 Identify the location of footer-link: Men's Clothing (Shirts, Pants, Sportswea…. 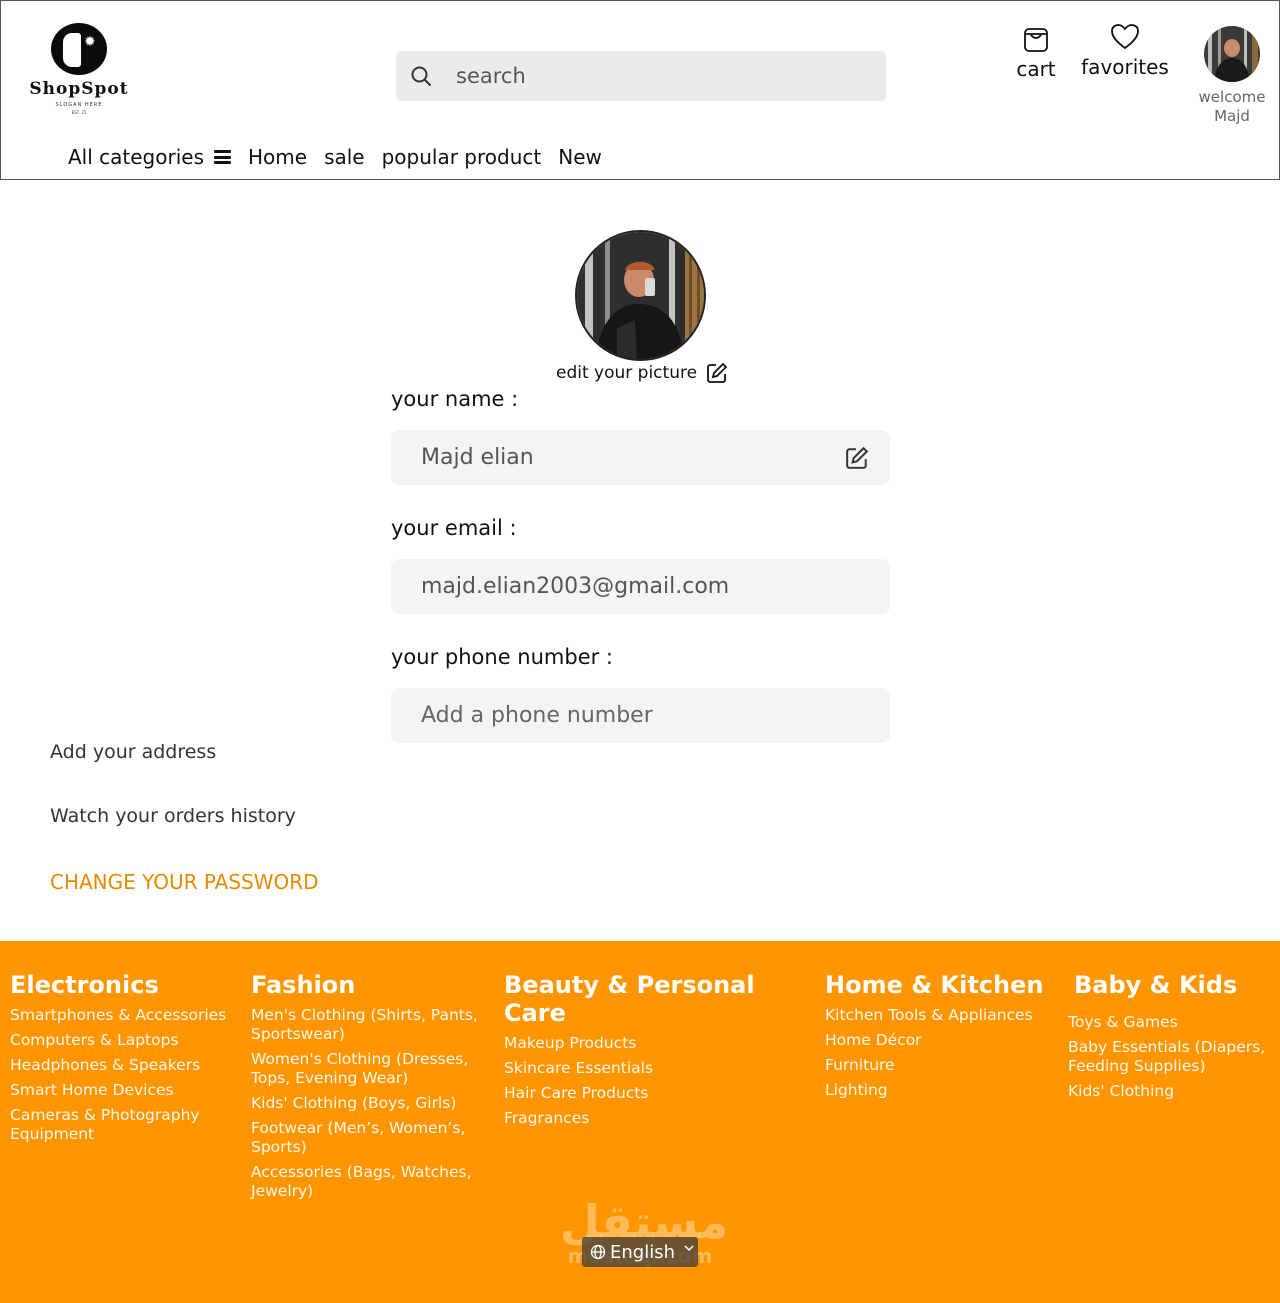
(367, 1025).